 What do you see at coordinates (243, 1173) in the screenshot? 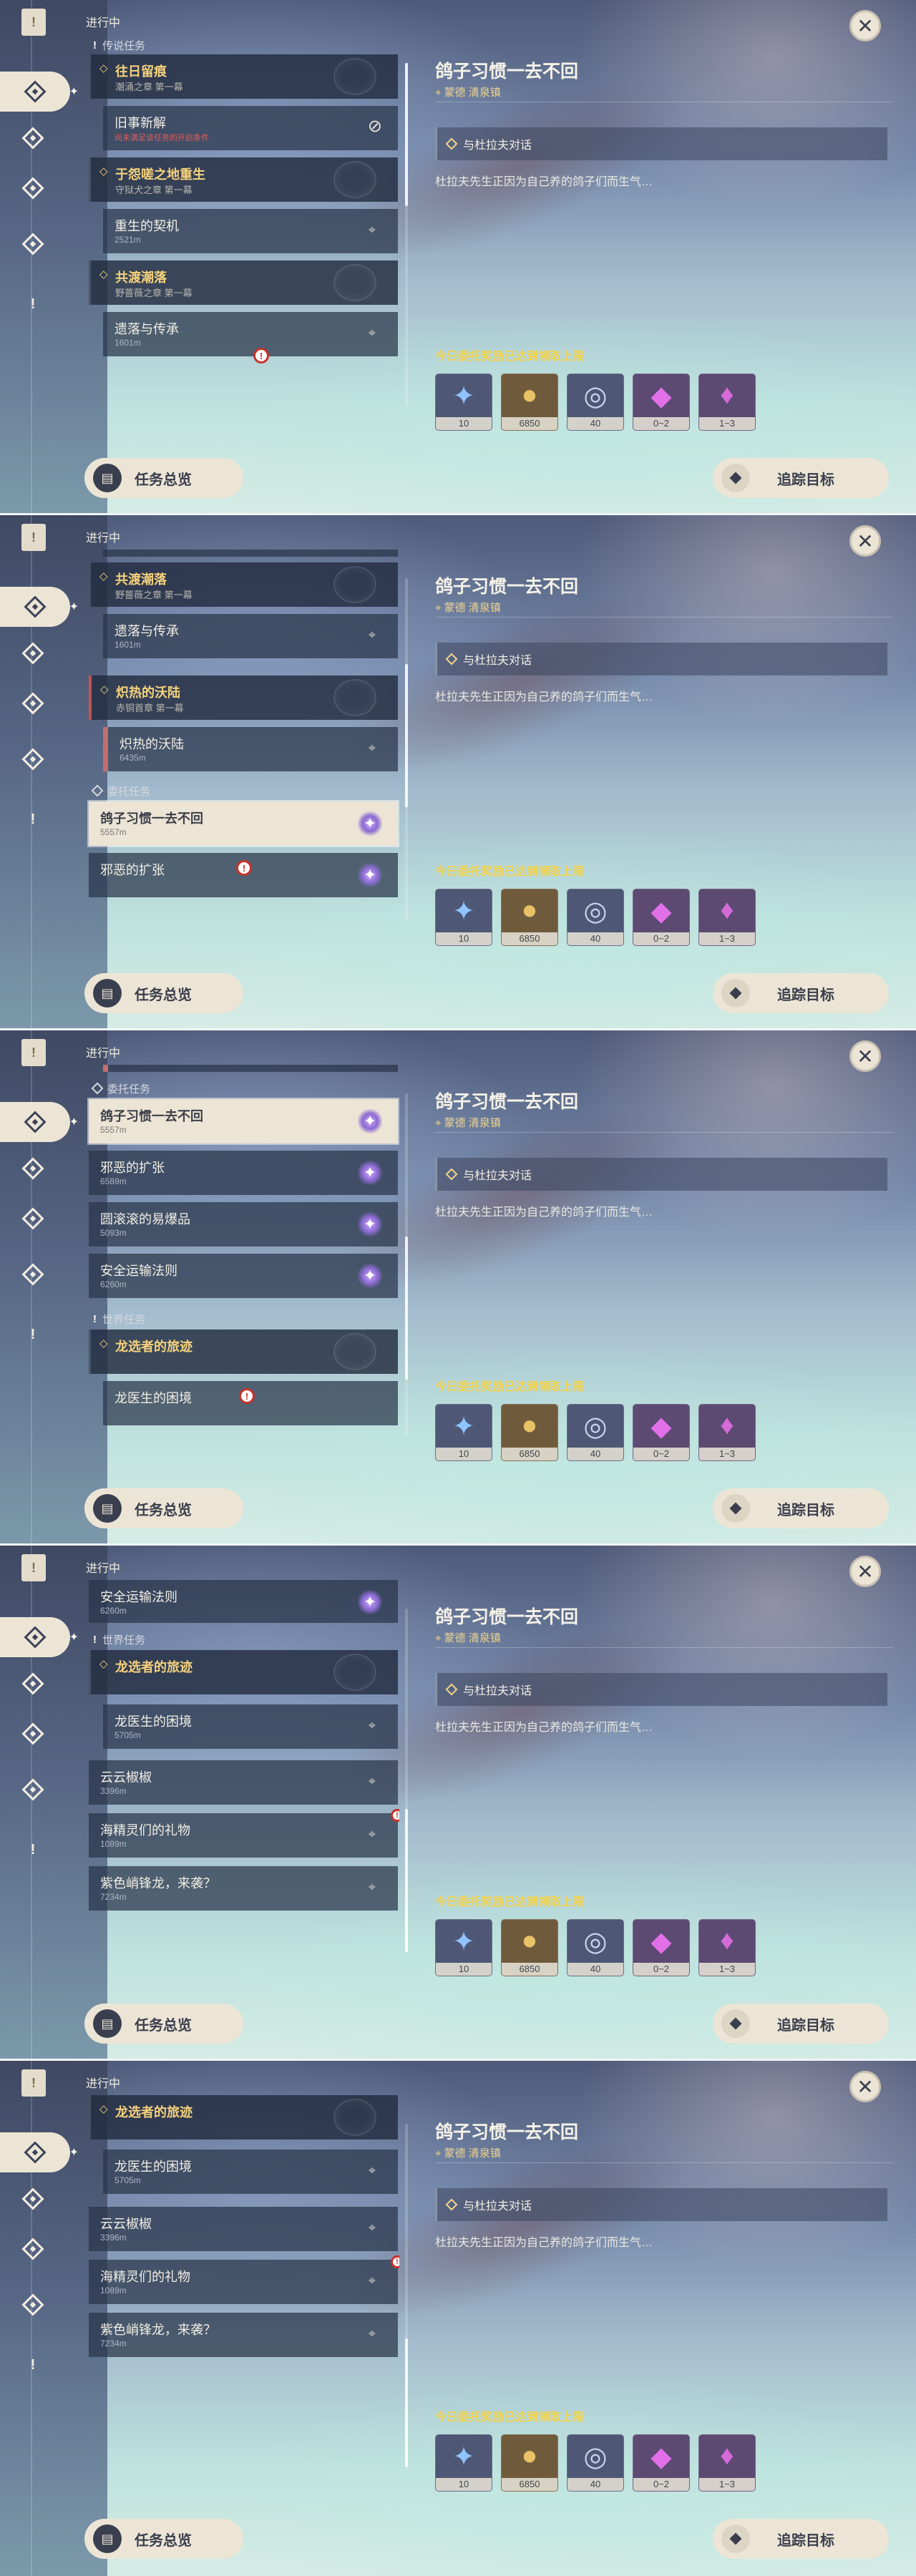
I see `quest-item: 邪恶的扩张 6589m ✦` at bounding box center [243, 1173].